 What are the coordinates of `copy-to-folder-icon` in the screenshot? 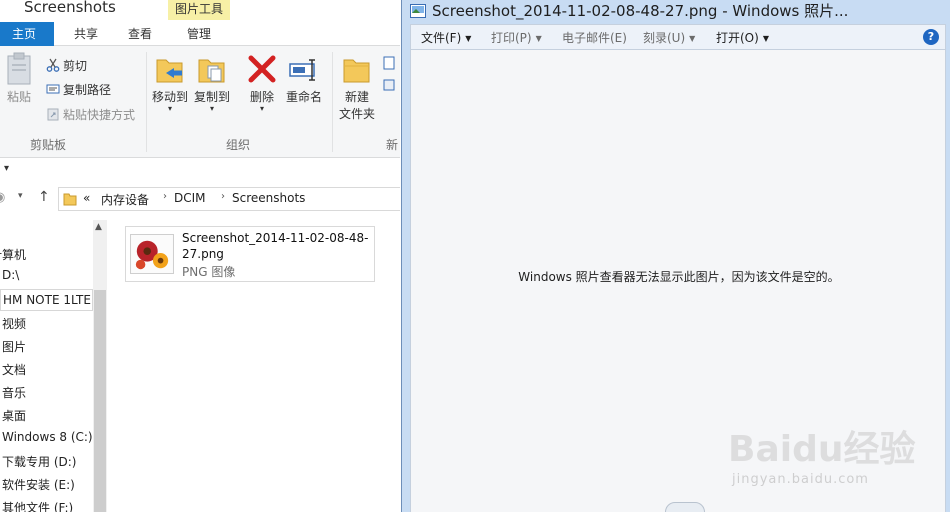 It's located at (211, 71).